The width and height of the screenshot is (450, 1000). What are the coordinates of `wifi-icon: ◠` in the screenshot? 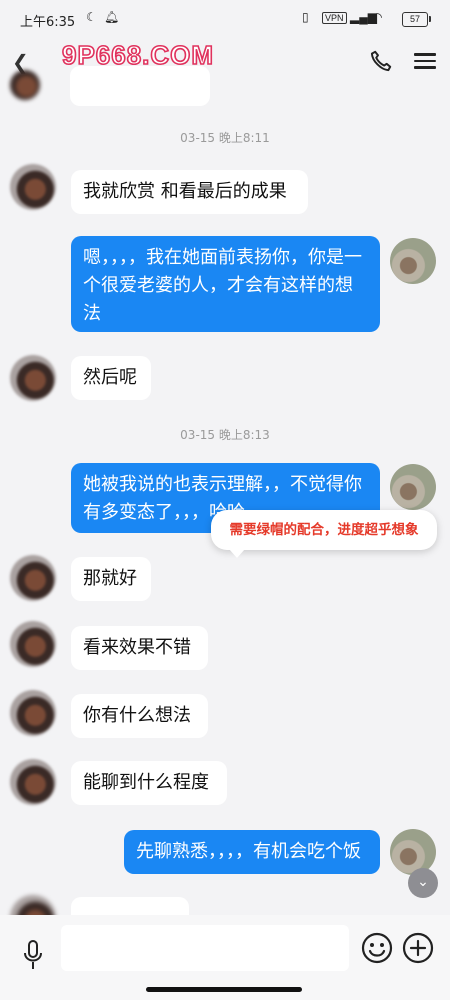 It's located at (377, 17).